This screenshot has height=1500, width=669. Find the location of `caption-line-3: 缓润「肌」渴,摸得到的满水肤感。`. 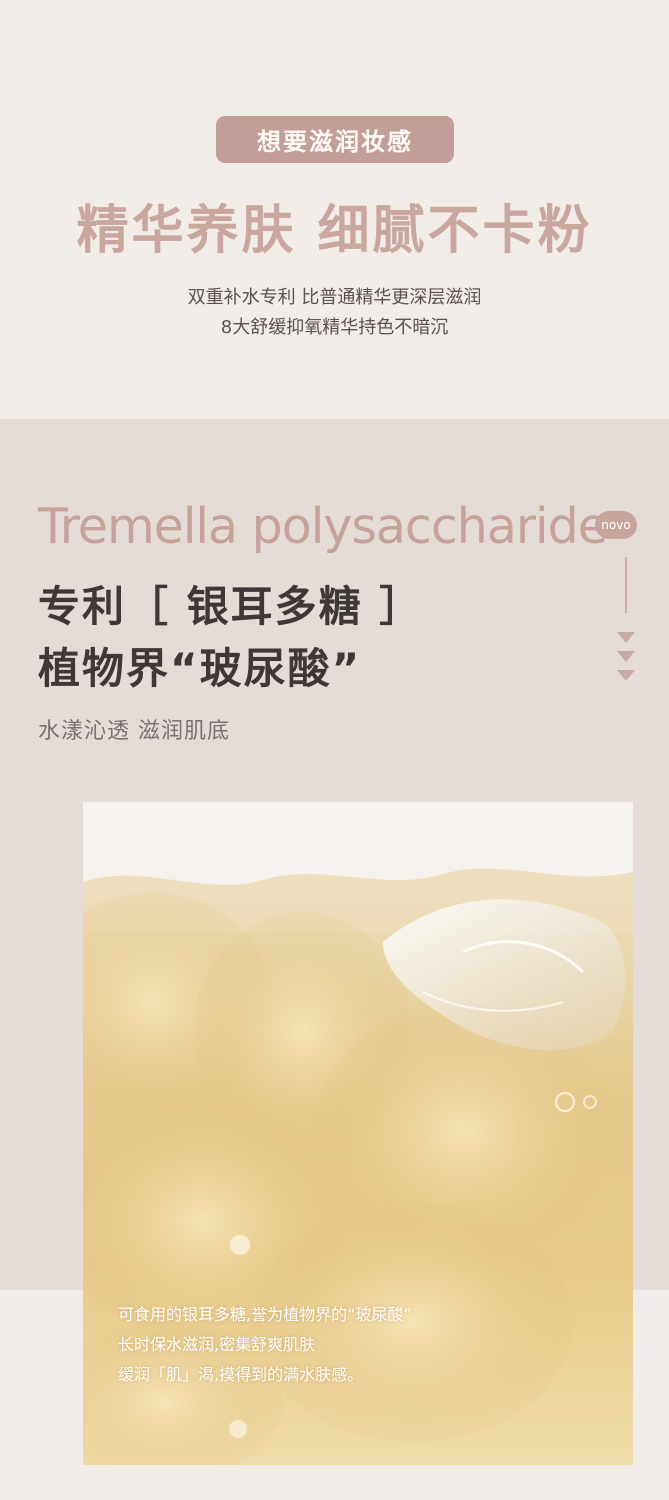

caption-line-3: 缓润「肌」渴,摸得到的满水肤感。 is located at coordinates (241, 1374).